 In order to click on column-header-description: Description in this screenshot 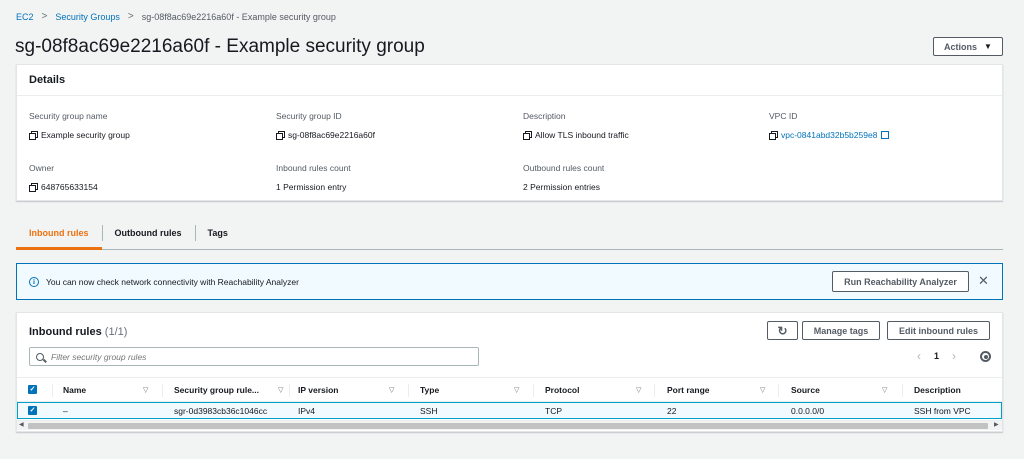, I will do `click(937, 389)`.